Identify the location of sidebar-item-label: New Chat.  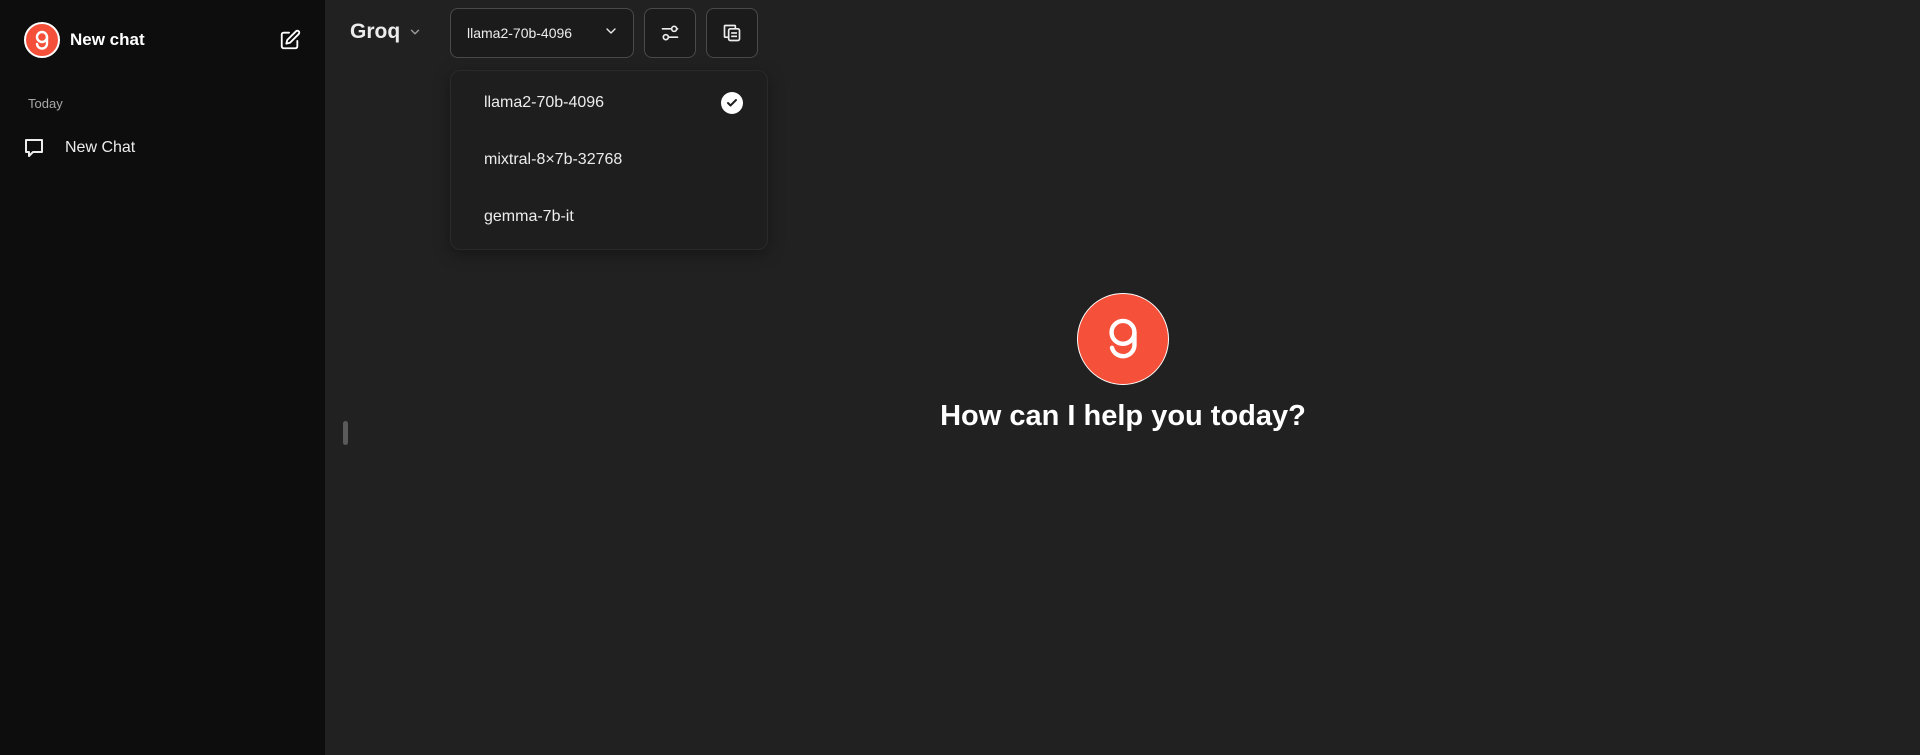
(100, 147).